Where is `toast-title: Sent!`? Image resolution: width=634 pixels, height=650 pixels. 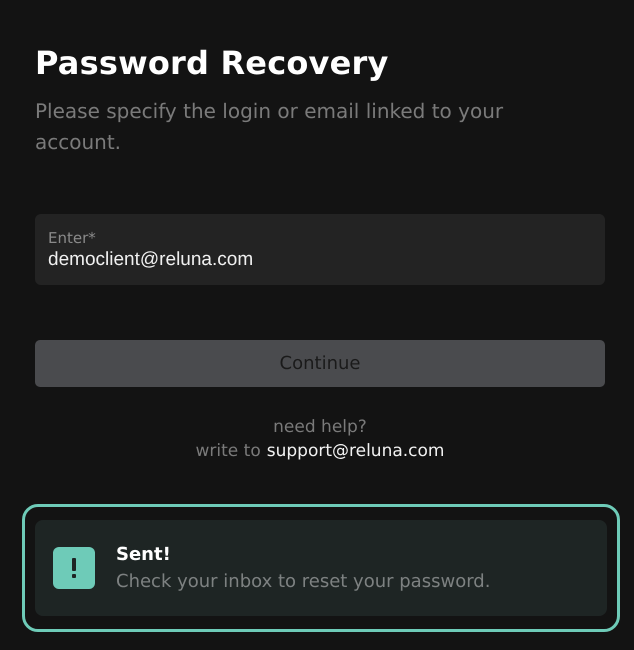
toast-title: Sent! is located at coordinates (144, 554).